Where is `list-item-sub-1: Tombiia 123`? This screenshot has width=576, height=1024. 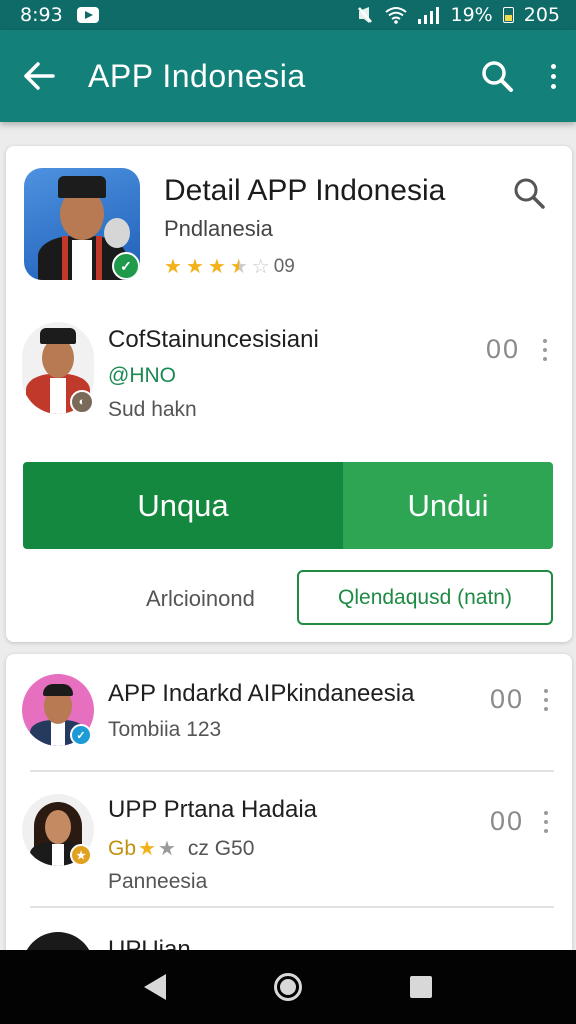 list-item-sub-1: Tombiia 123 is located at coordinates (165, 729).